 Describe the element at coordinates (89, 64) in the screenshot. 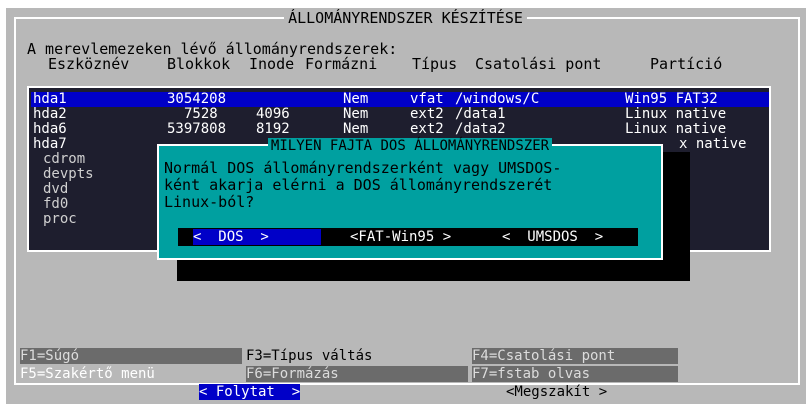

I see `column-header-device: Eszköznév` at that location.